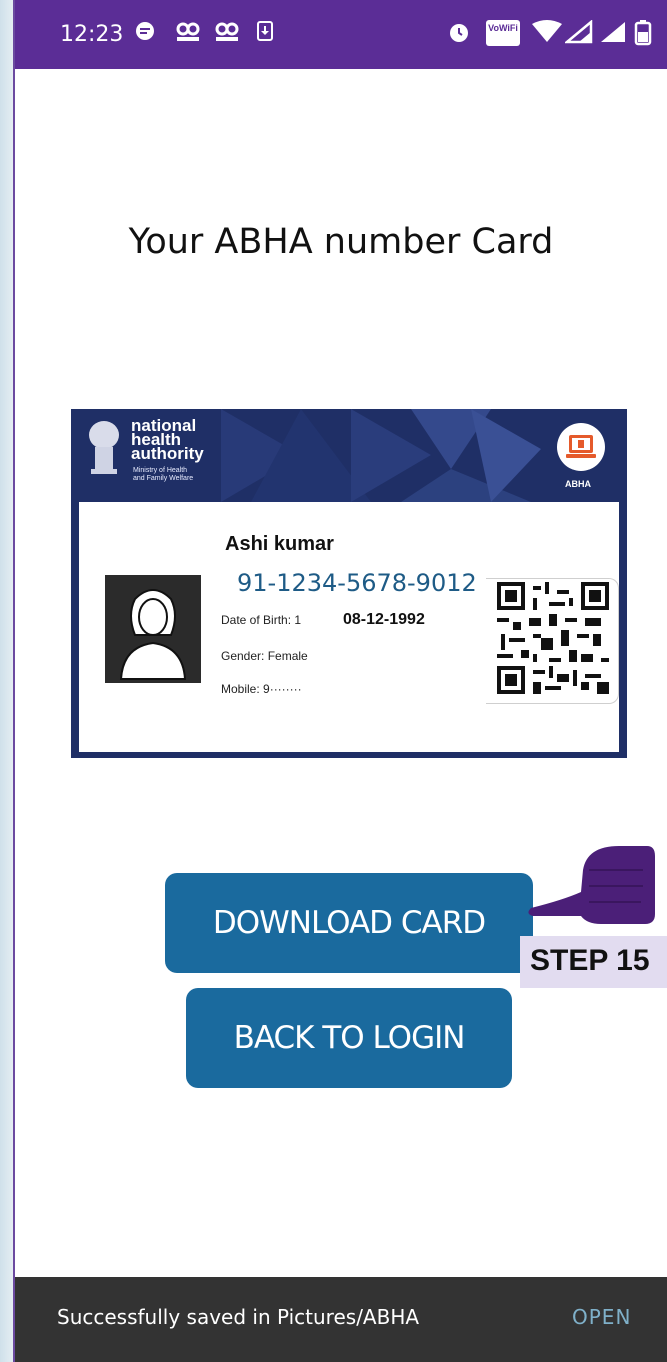 This screenshot has height=1362, width=667. I want to click on snackbar-message: Successfully saved in Pictures/ABHA, so click(238, 1317).